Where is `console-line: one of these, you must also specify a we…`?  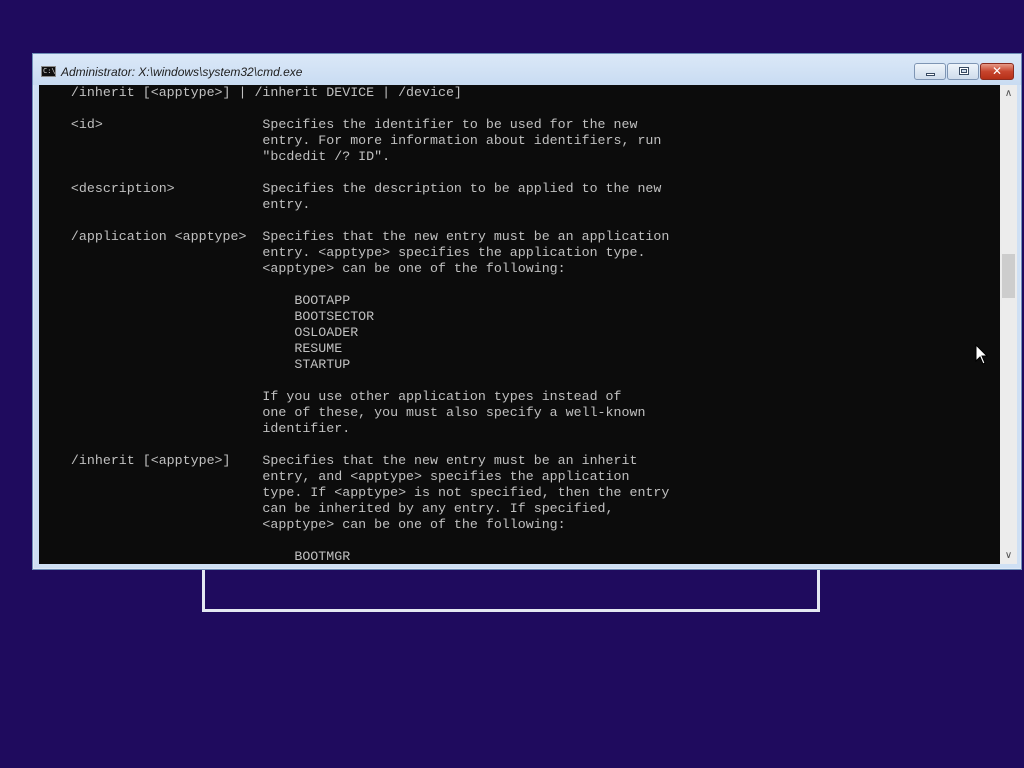
console-line: one of these, you must also specify a we… is located at coordinates (342, 412).